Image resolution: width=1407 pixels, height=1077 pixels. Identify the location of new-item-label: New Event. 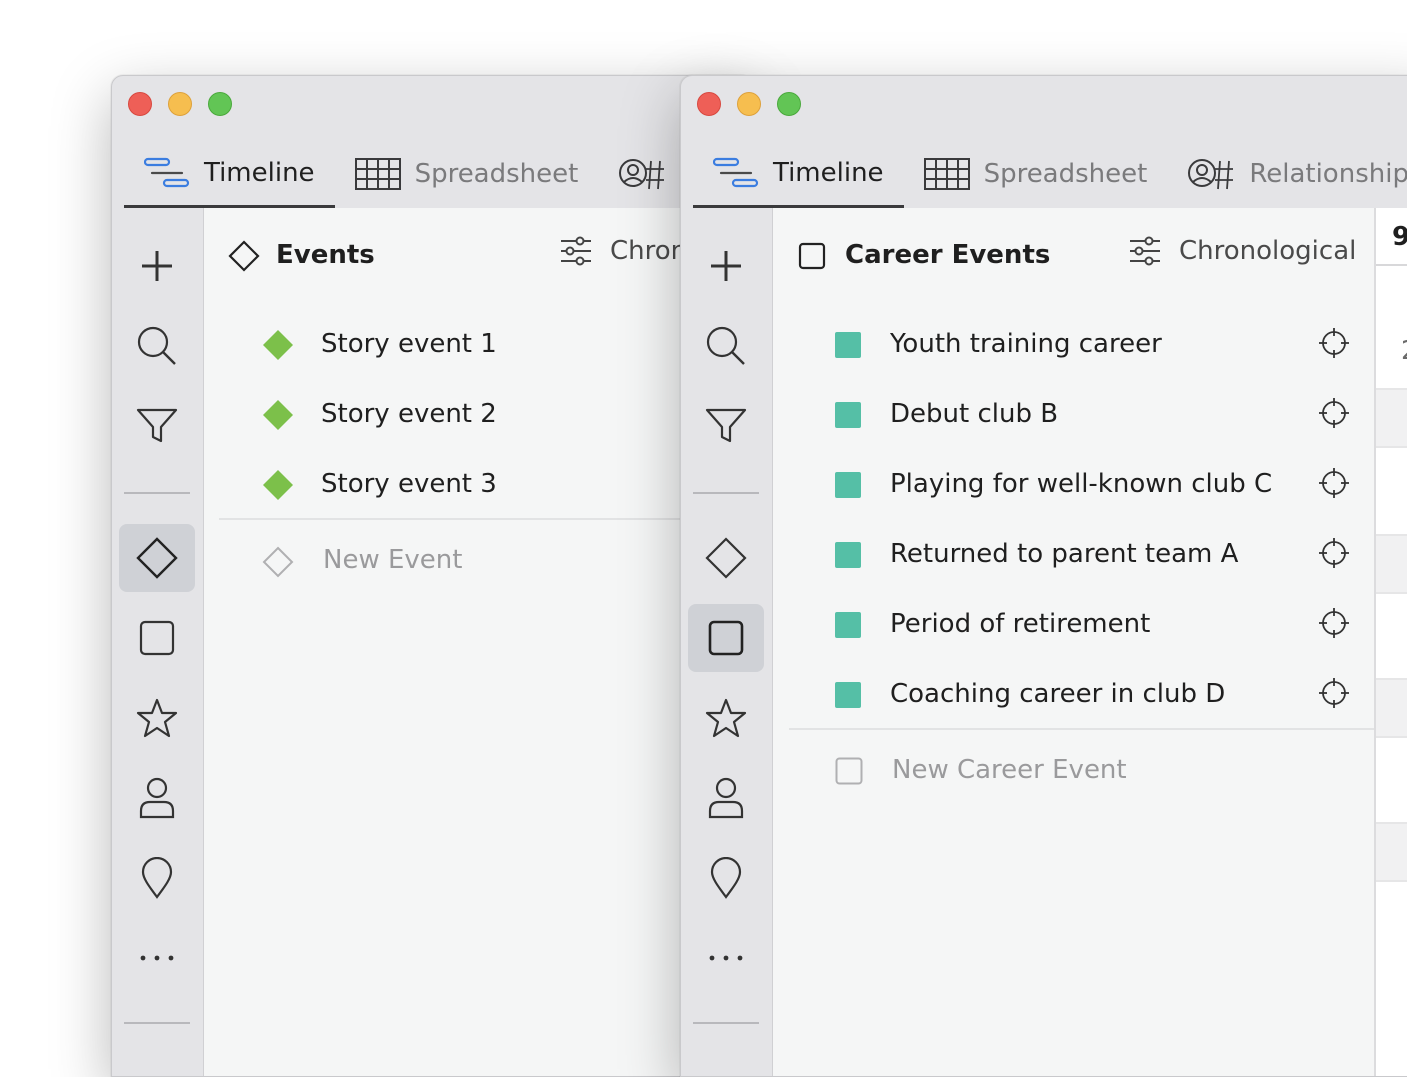
(393, 560).